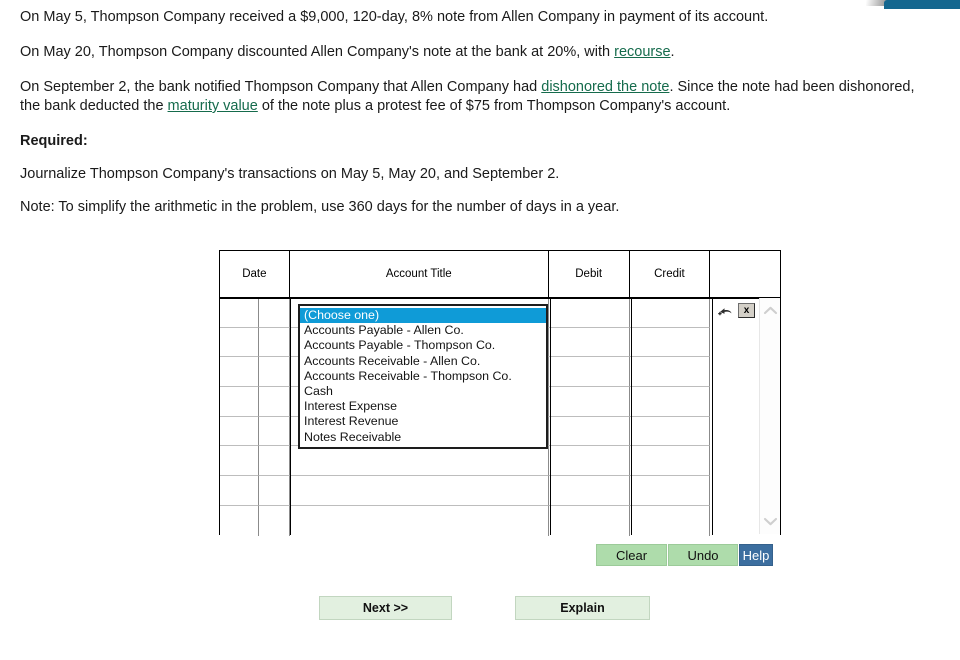  Describe the element at coordinates (500, 298) in the screenshot. I see `header-rule` at that location.